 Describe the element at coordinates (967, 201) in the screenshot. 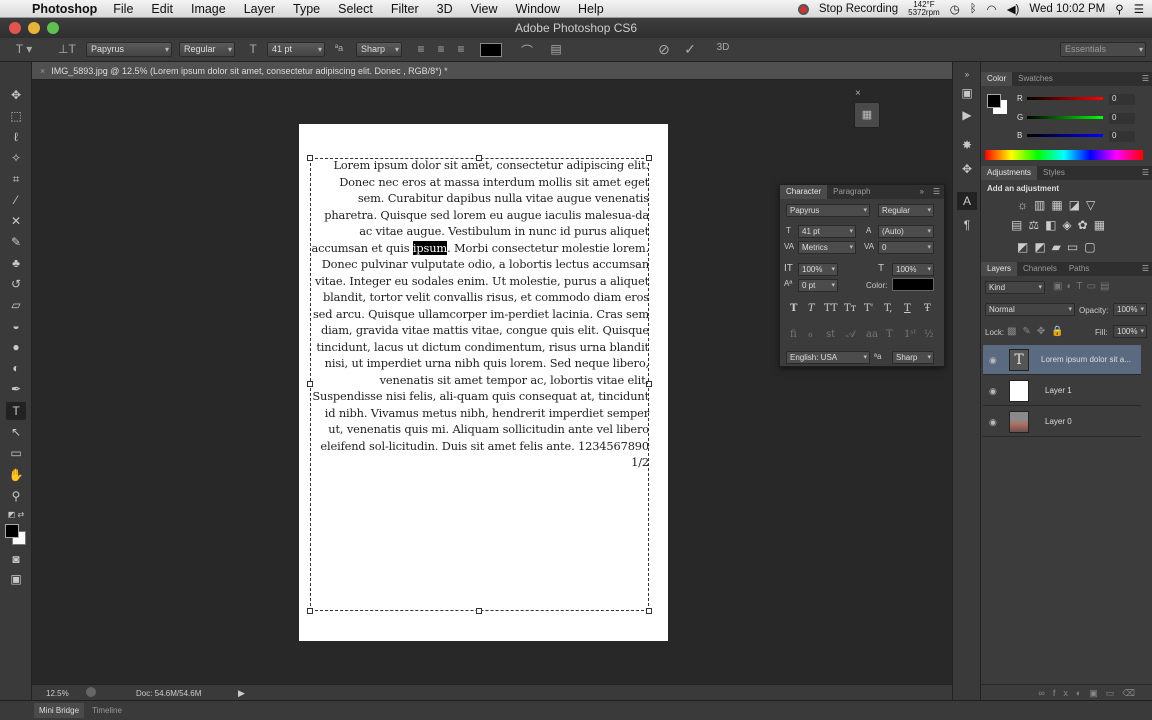

I see `character-panel-icon: A` at that location.